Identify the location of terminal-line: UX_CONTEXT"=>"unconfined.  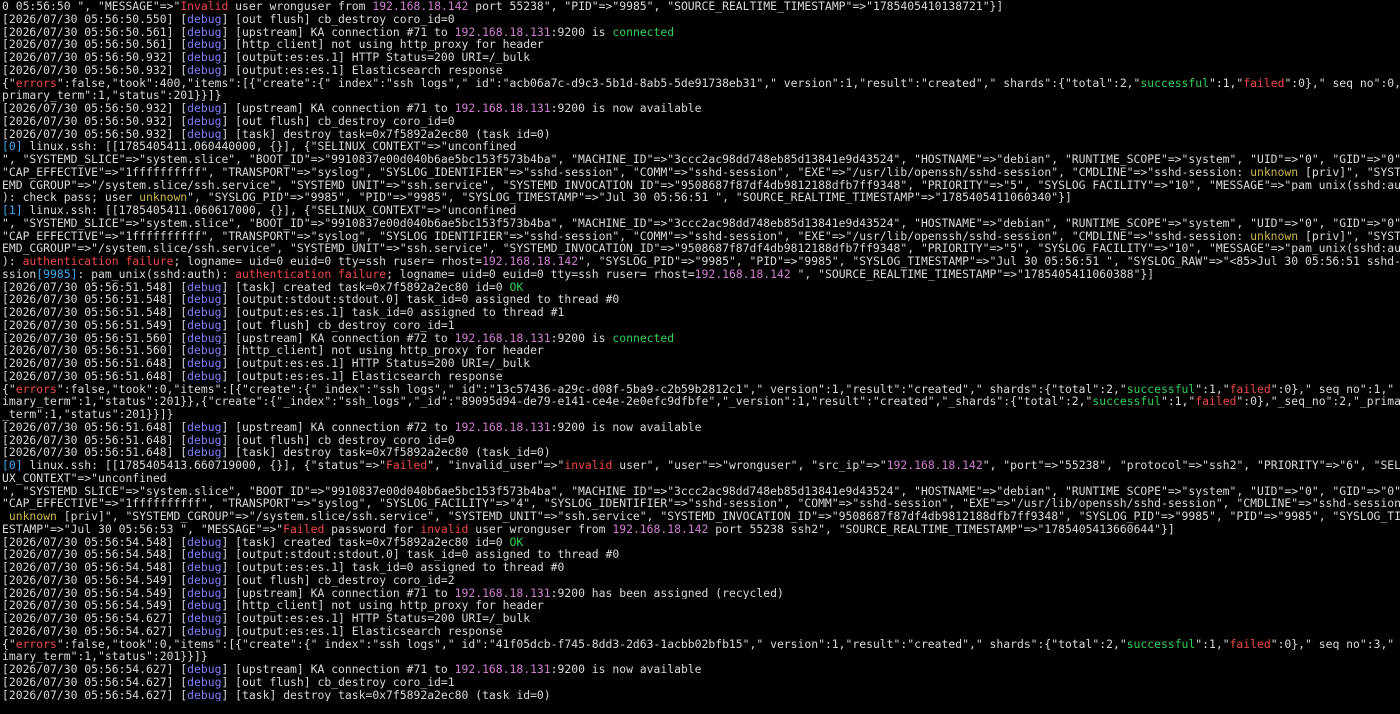
(701, 478).